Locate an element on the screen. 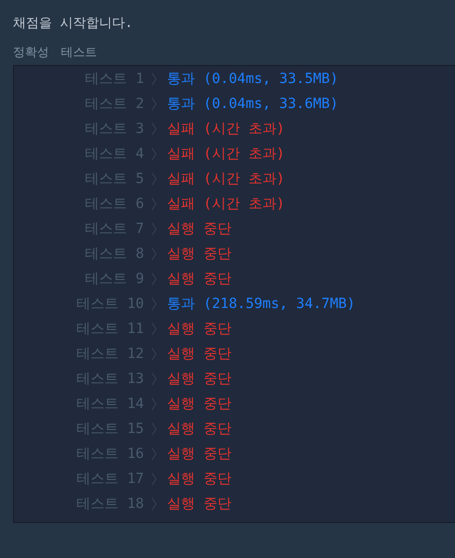  section-title: 정확성 is located at coordinates (31, 52).